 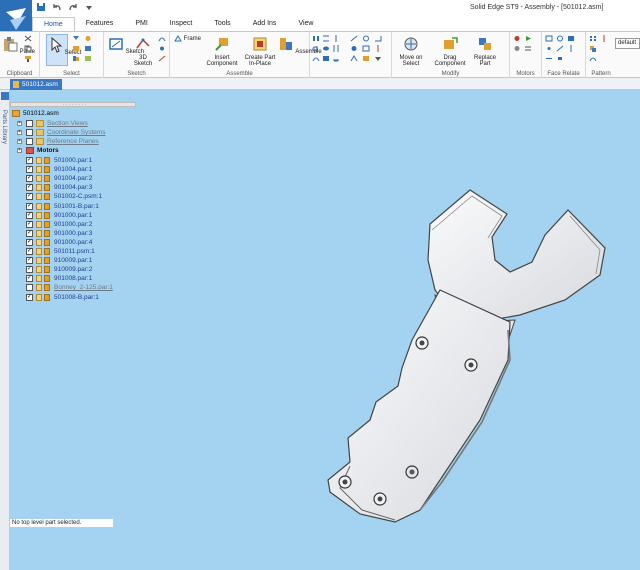 What do you see at coordinates (36, 84) in the screenshot?
I see `document-tab: 501012.asm` at bounding box center [36, 84].